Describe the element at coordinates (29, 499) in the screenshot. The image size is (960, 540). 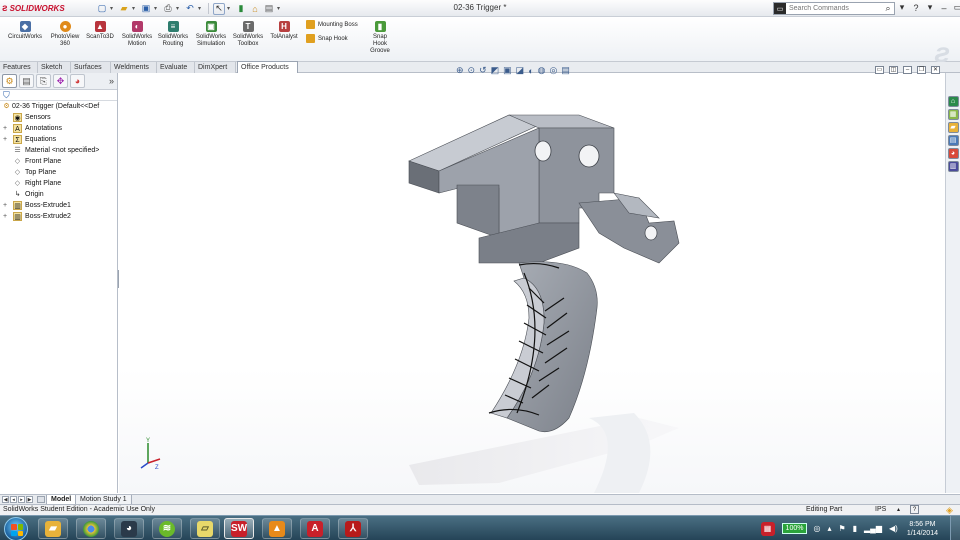
I see `last-tab-icon: ▶` at that location.